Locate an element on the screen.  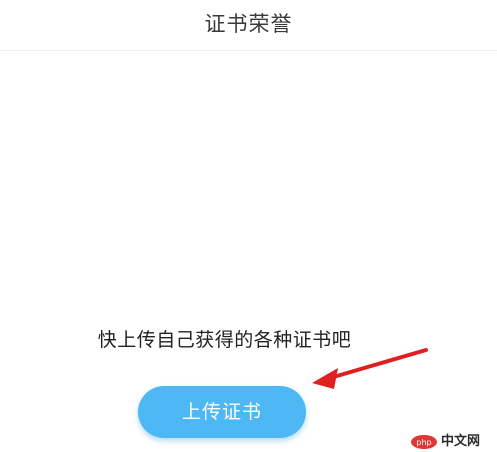
svg-text: php is located at coordinates (423, 442).